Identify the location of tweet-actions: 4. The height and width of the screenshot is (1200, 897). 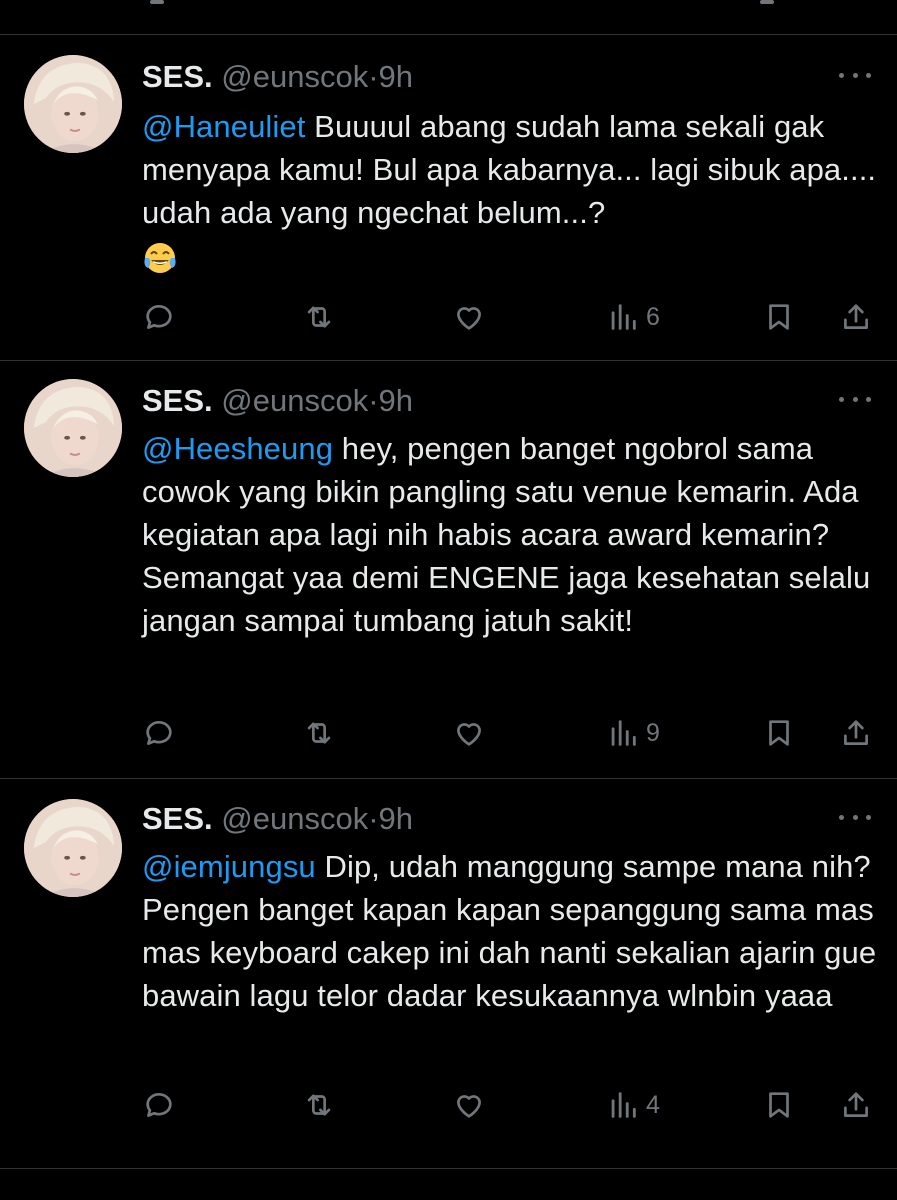
(512, 1105).